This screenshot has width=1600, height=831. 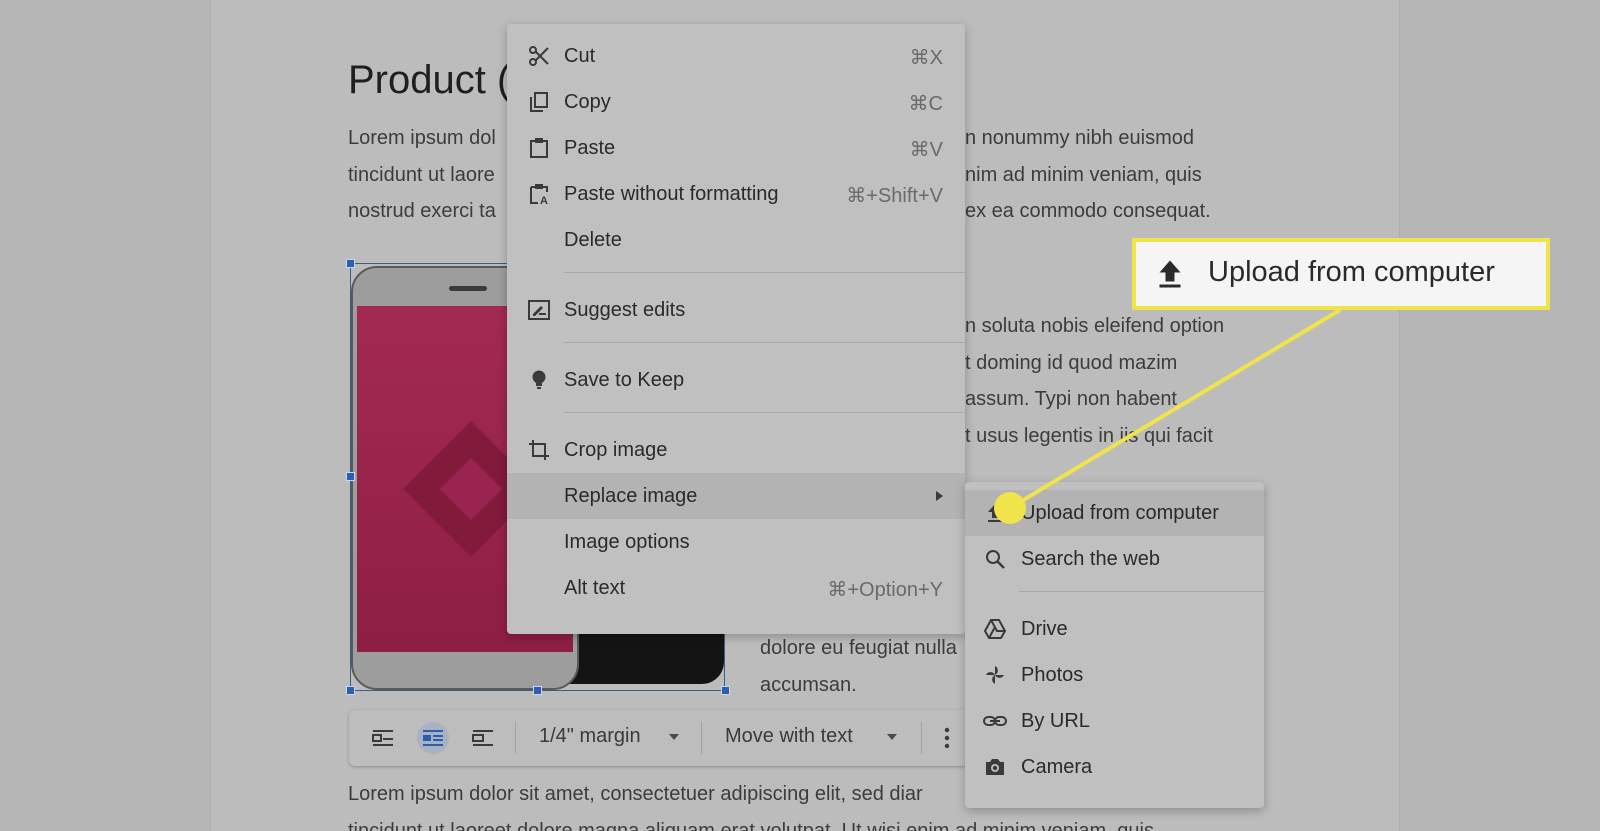 I want to click on menu-item-label: Suggest edits, so click(x=625, y=310).